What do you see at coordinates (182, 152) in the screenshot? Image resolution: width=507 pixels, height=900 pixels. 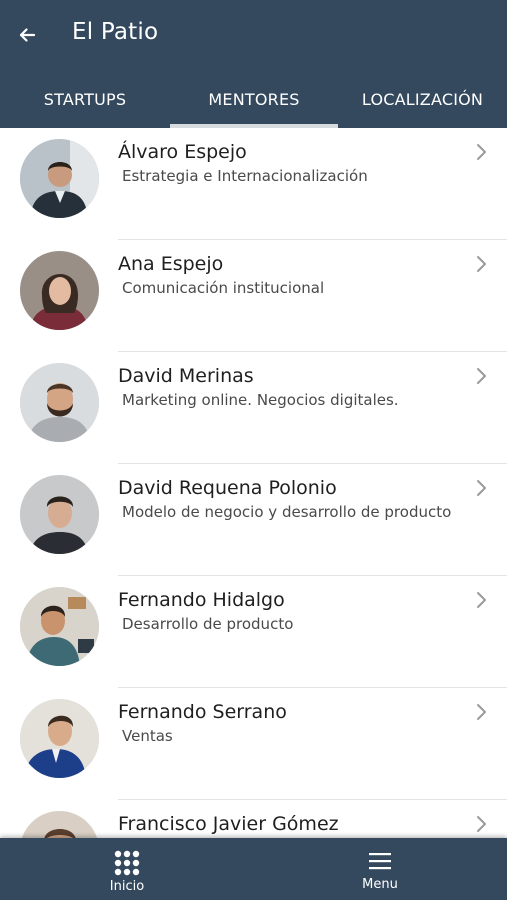 I see `mentor-name: Álvaro Espejo` at bounding box center [182, 152].